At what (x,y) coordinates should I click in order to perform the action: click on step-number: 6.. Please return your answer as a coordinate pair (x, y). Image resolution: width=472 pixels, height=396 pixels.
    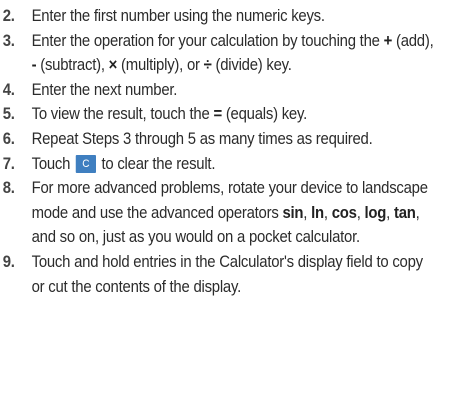
    Looking at the image, I should click on (8, 138).